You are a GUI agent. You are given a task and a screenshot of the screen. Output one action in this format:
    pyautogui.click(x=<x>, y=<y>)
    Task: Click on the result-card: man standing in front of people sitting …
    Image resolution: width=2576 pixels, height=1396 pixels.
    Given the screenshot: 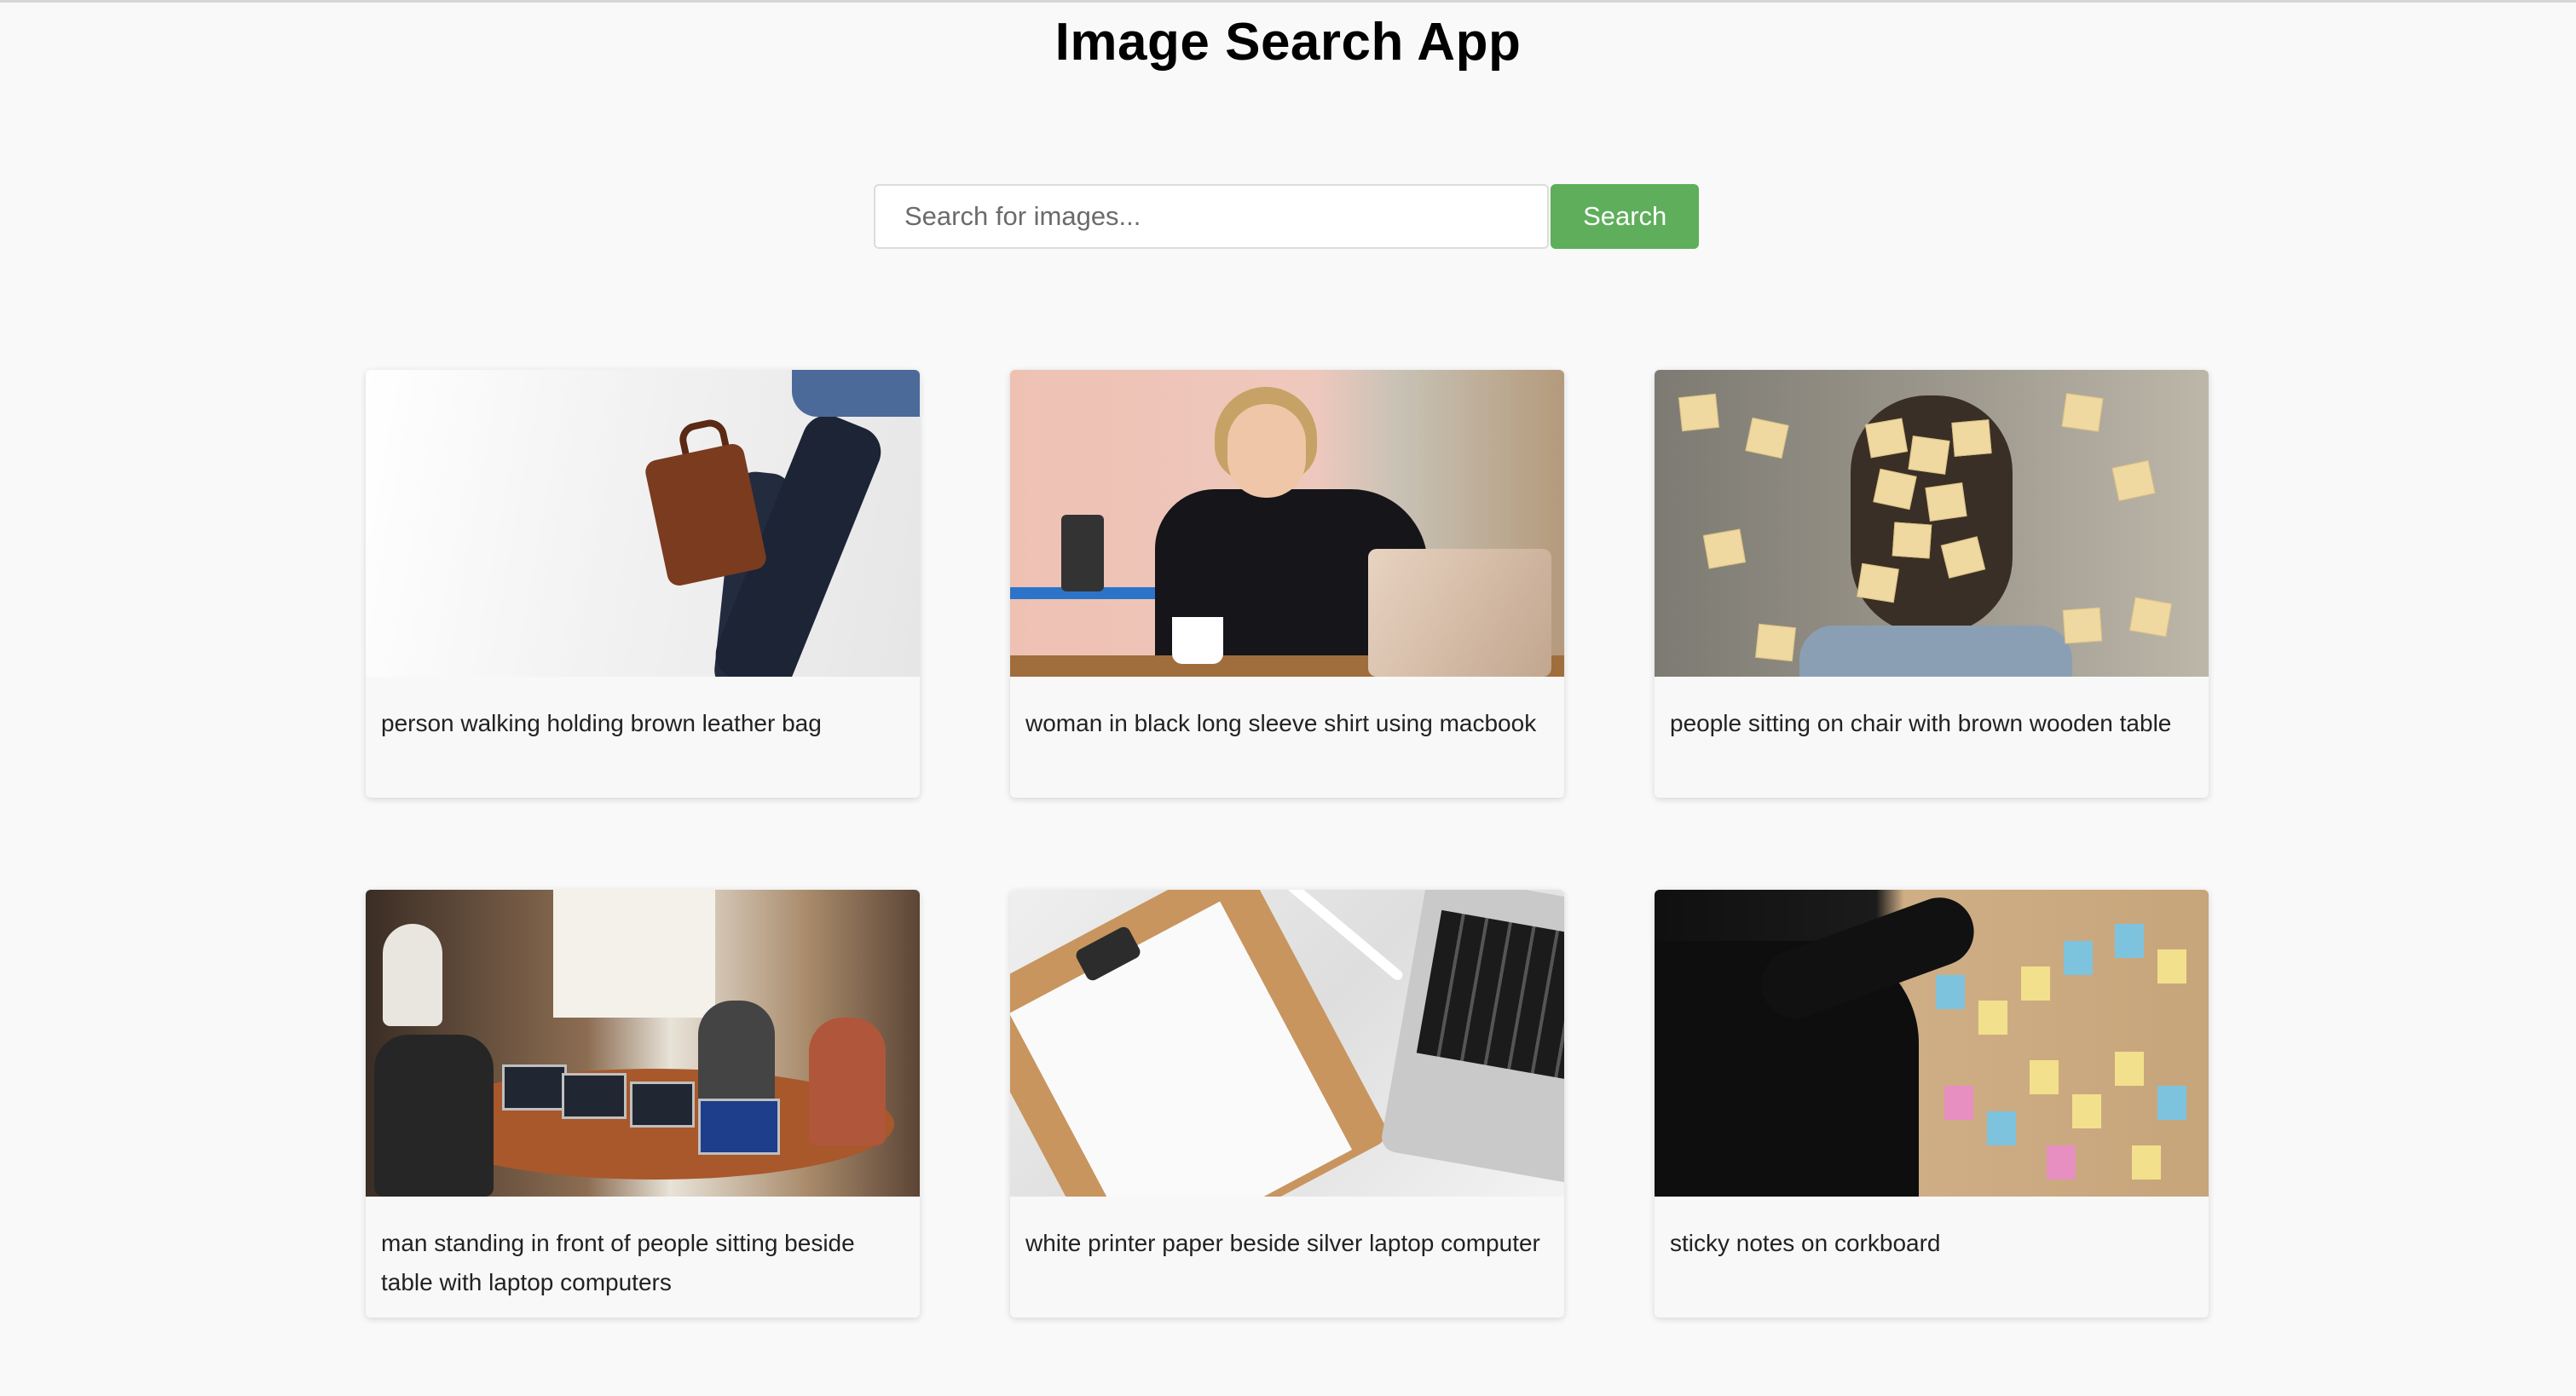 What is the action you would take?
    pyautogui.click(x=643, y=1104)
    